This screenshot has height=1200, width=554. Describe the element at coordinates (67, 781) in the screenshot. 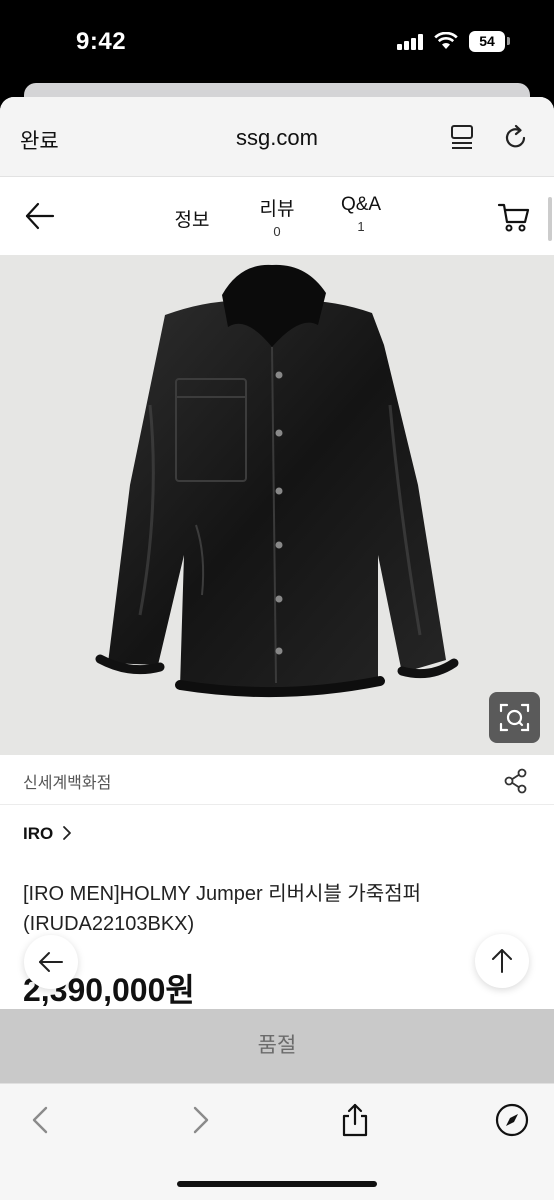

I see `seller-name: 신세계백화점` at that location.